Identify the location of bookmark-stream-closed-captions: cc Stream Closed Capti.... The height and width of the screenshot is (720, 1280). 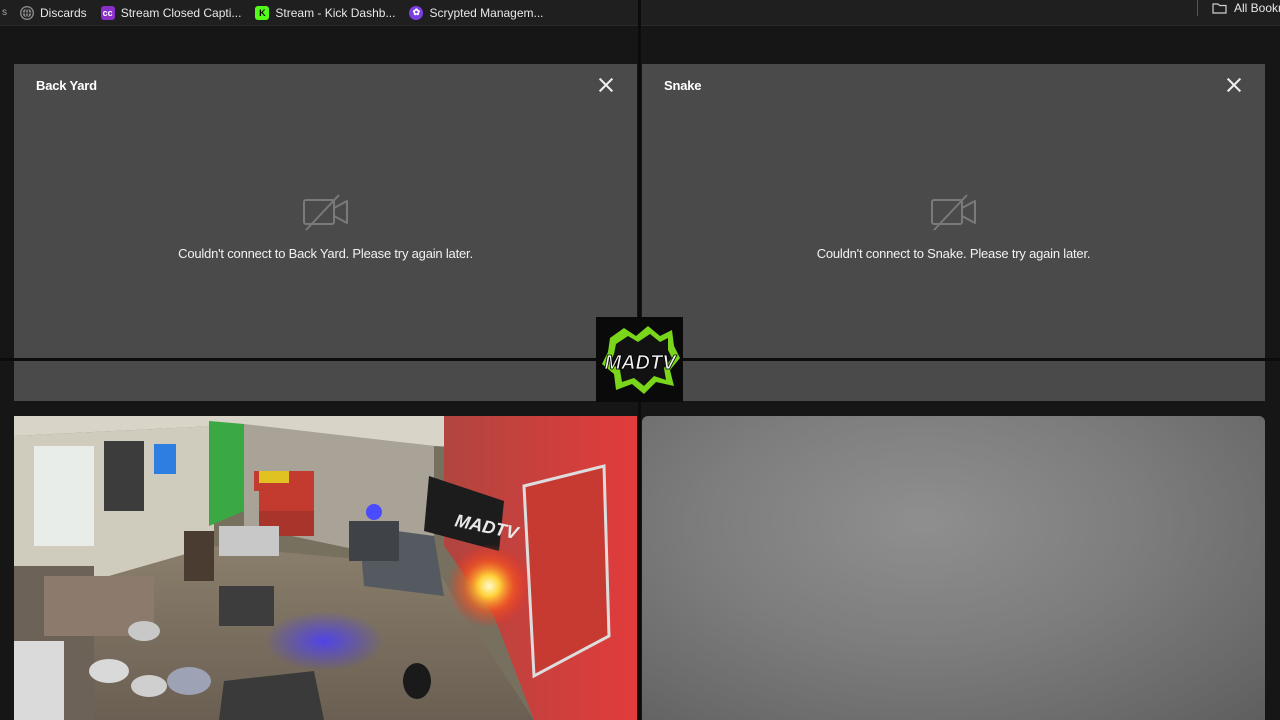
(171, 12).